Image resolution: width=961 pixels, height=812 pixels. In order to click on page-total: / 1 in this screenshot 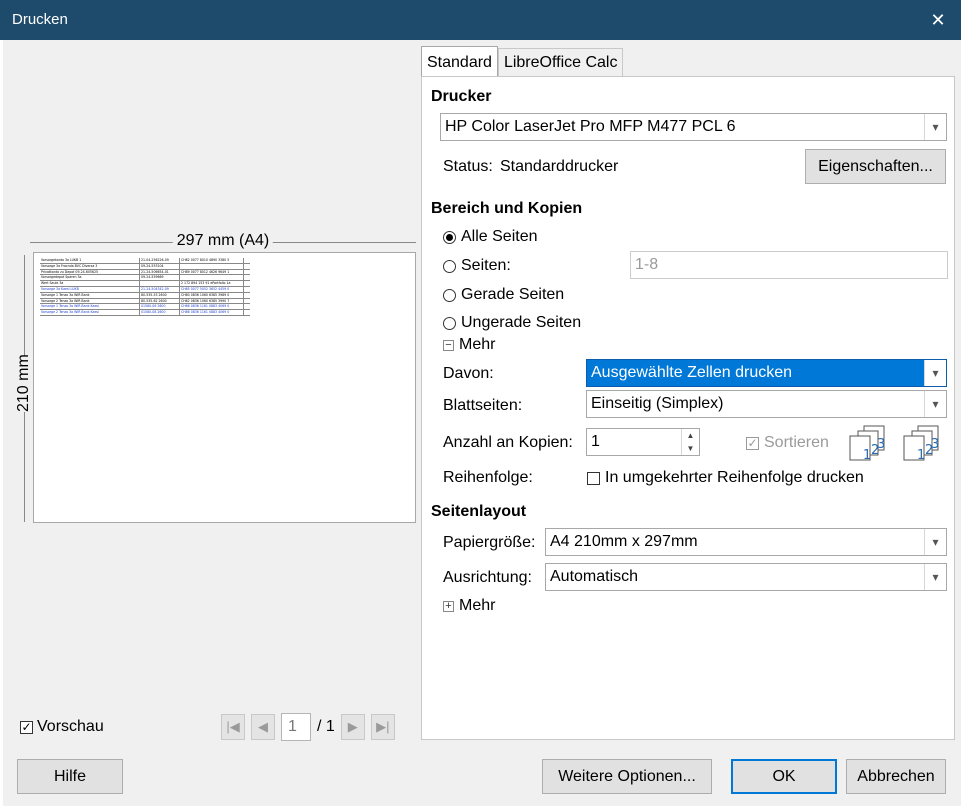, I will do `click(326, 726)`.